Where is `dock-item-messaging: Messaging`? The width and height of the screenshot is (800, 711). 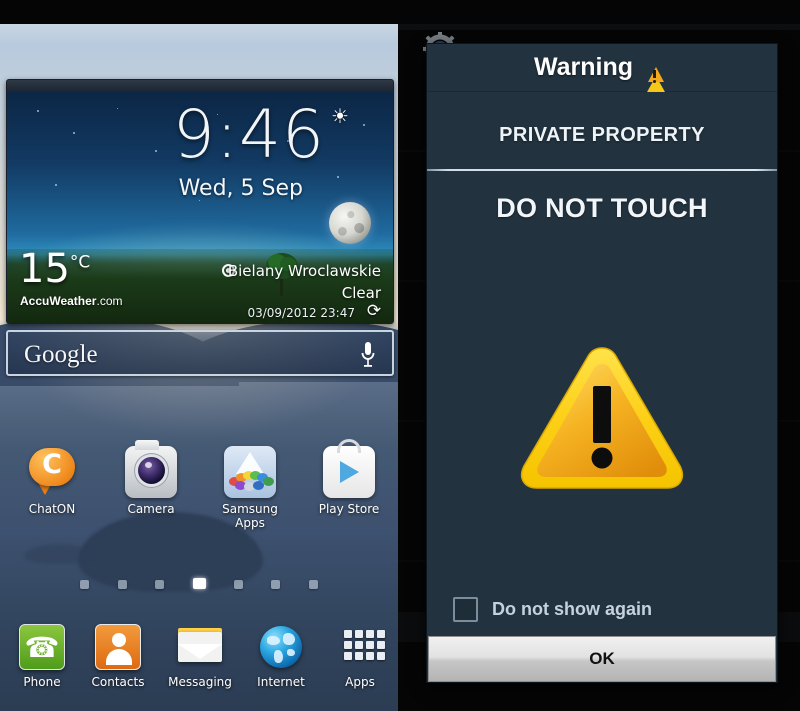 dock-item-messaging: Messaging is located at coordinates (200, 656).